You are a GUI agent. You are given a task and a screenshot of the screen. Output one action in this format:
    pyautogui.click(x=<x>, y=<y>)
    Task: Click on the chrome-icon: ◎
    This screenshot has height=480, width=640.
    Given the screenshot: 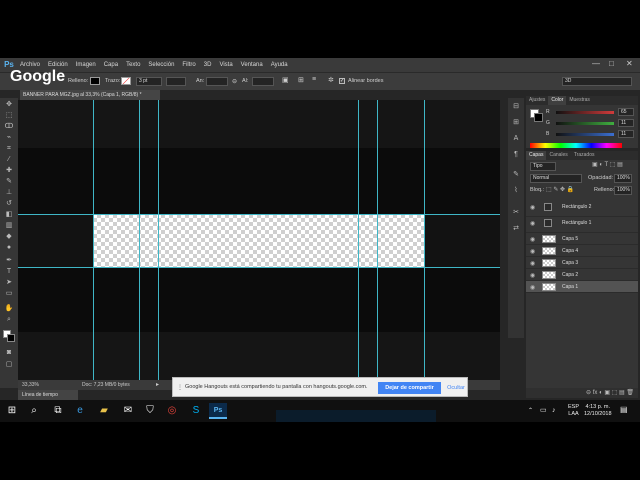 What is the action you would take?
    pyautogui.click(x=172, y=411)
    